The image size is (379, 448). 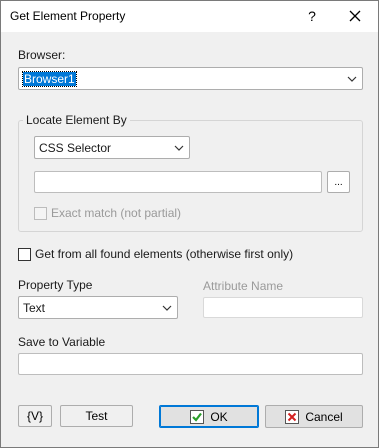 What do you see at coordinates (42, 55) in the screenshot?
I see `browser-label: Browser:` at bounding box center [42, 55].